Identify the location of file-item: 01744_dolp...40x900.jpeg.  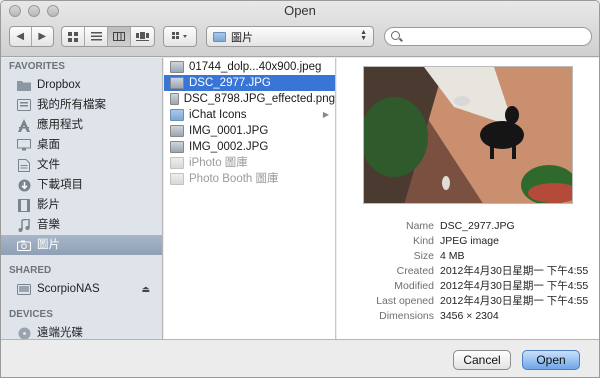
(249, 67).